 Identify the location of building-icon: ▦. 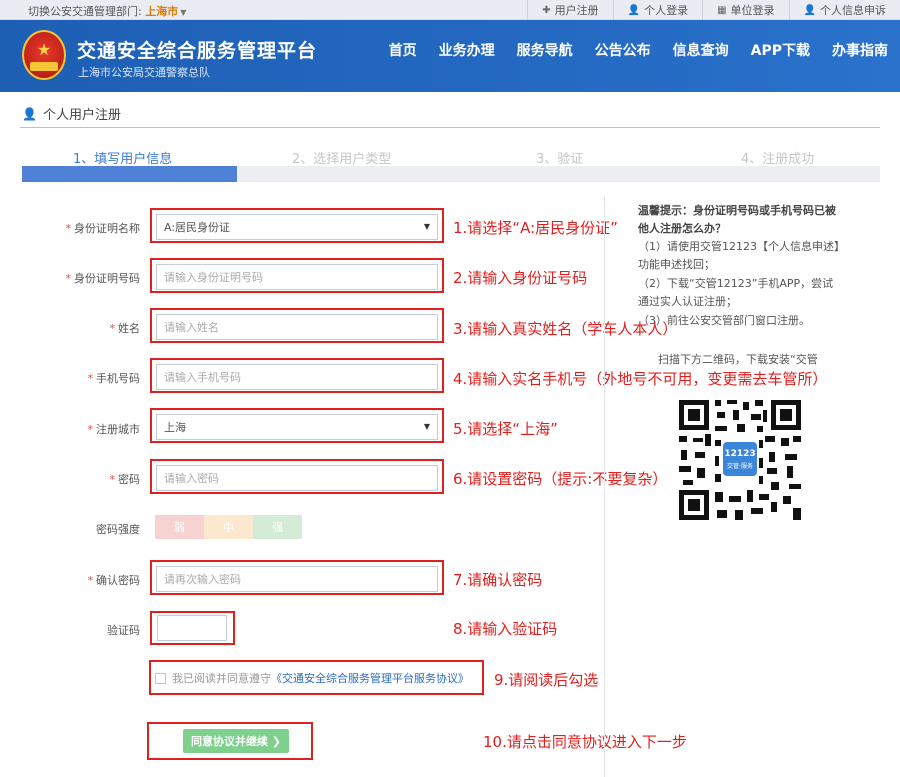
(722, 10).